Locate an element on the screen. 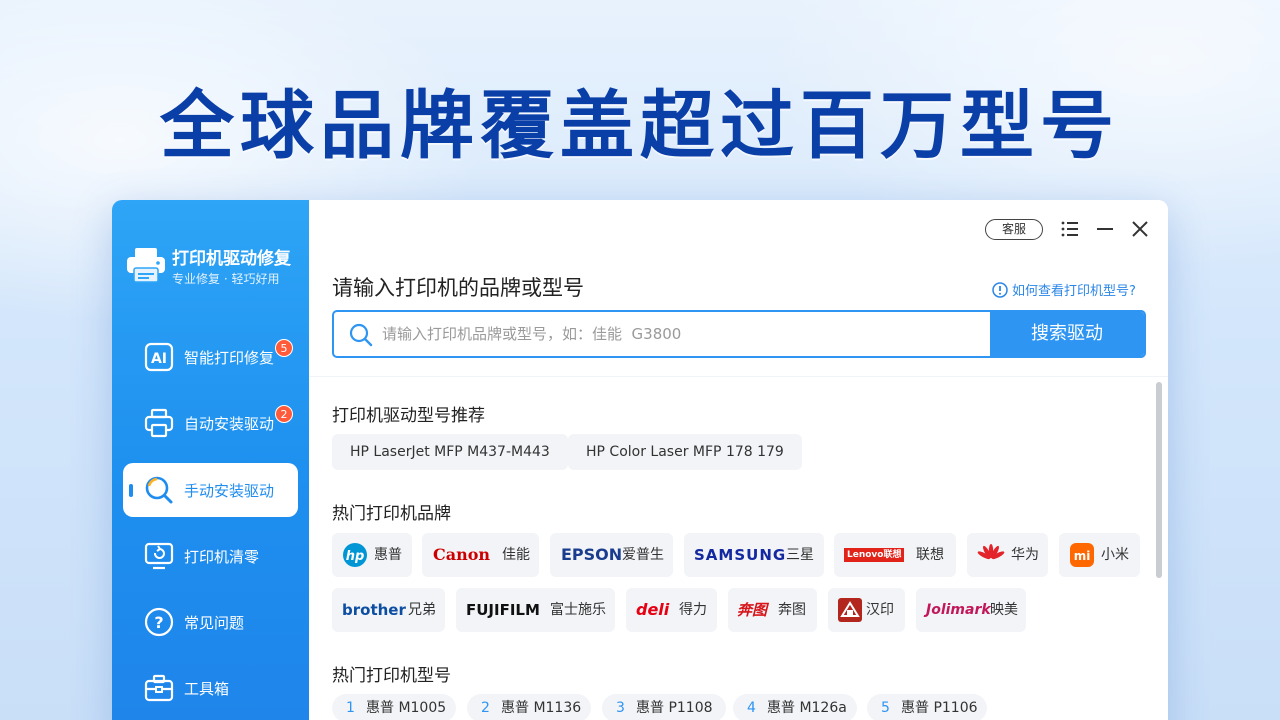 This screenshot has width=1280, height=720. brand-chip-epson: EPSON 爱普生 is located at coordinates (611, 555).